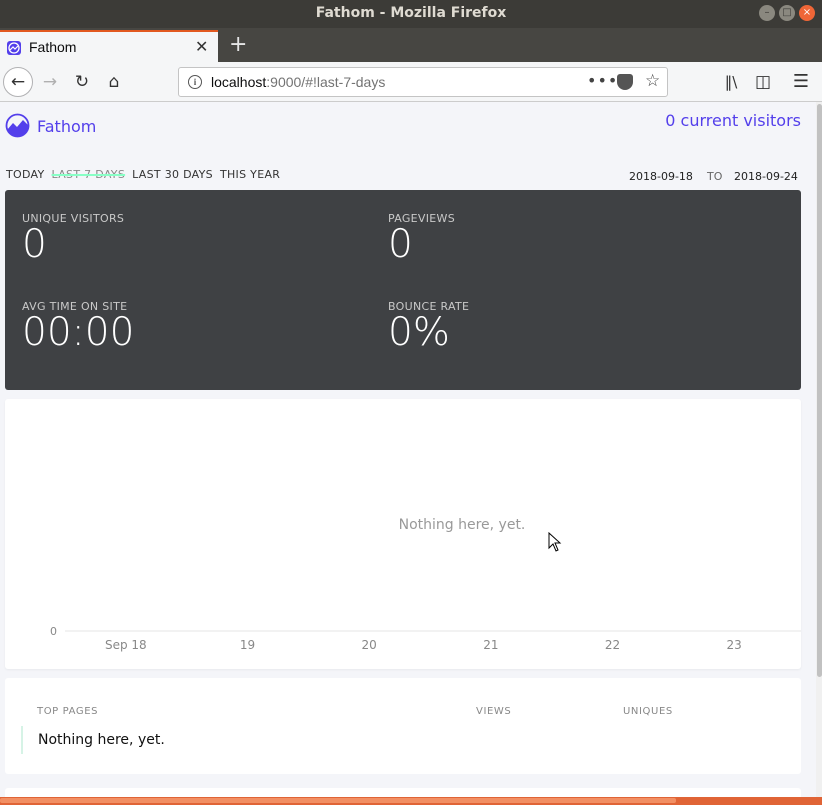 The width and height of the screenshot is (822, 805). Describe the element at coordinates (661, 176) in the screenshot. I see `start-date: 2018-09-18` at that location.